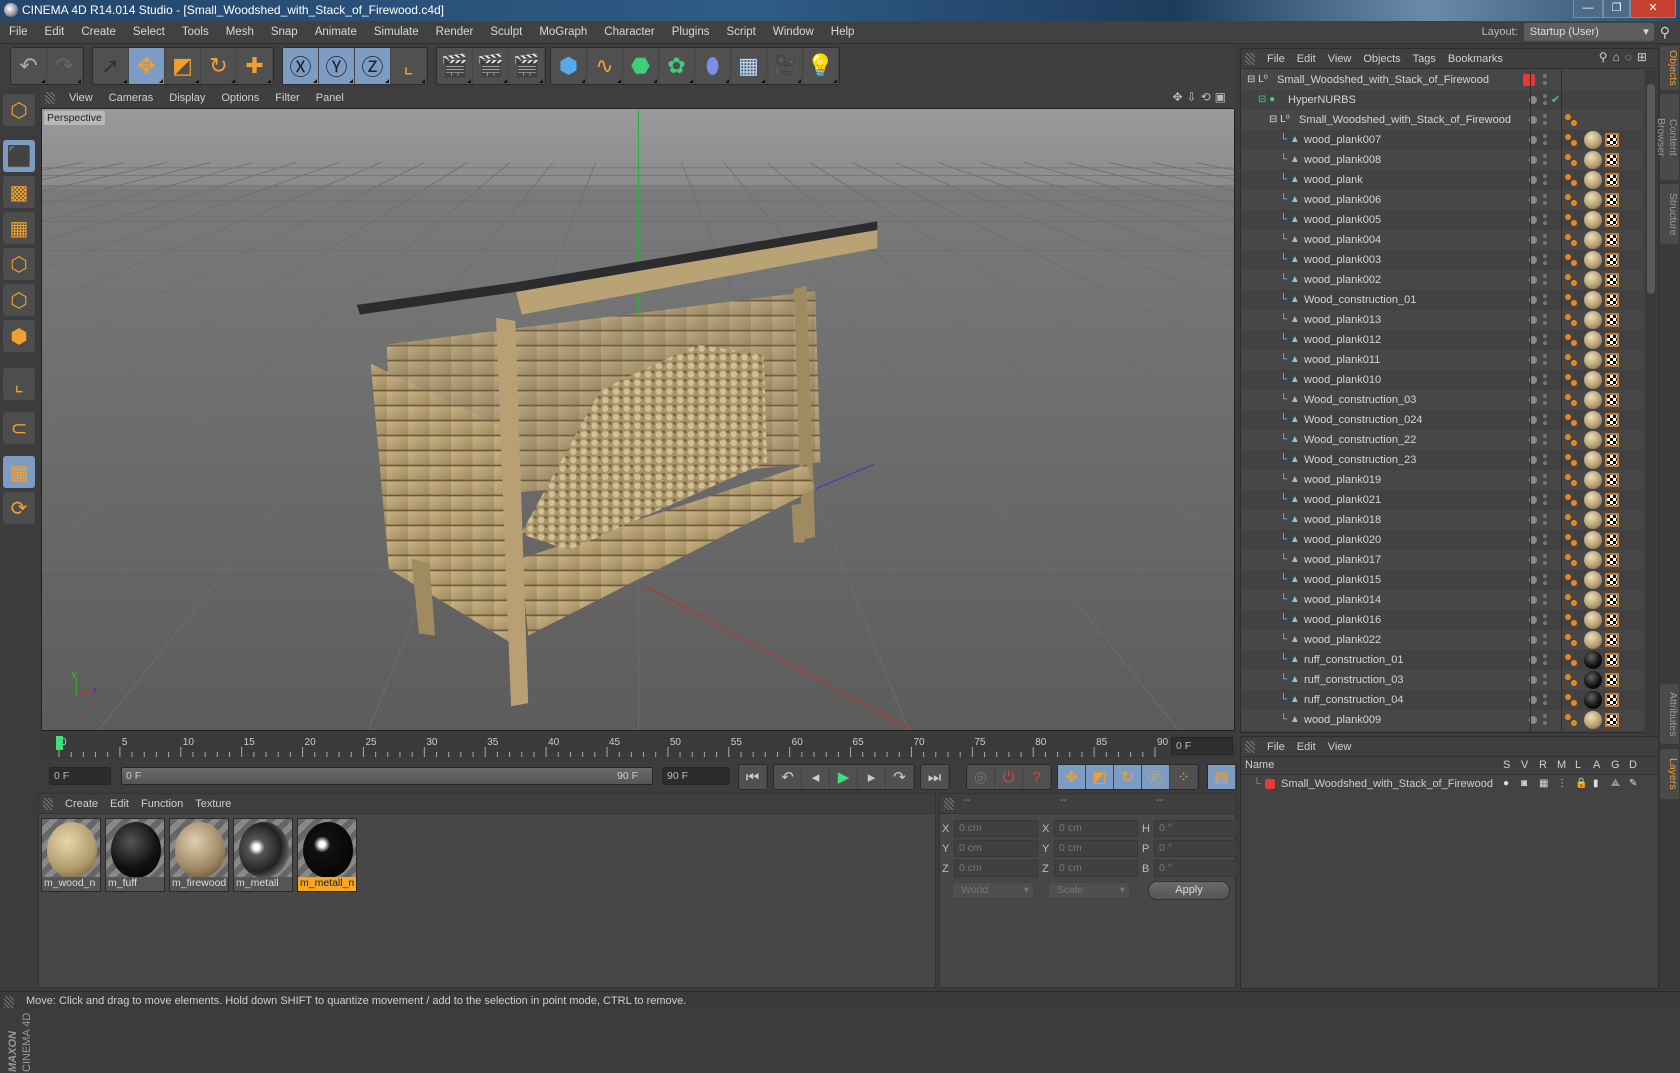  Describe the element at coordinates (239, 32) in the screenshot. I see `menu-mesh: Mesh` at that location.